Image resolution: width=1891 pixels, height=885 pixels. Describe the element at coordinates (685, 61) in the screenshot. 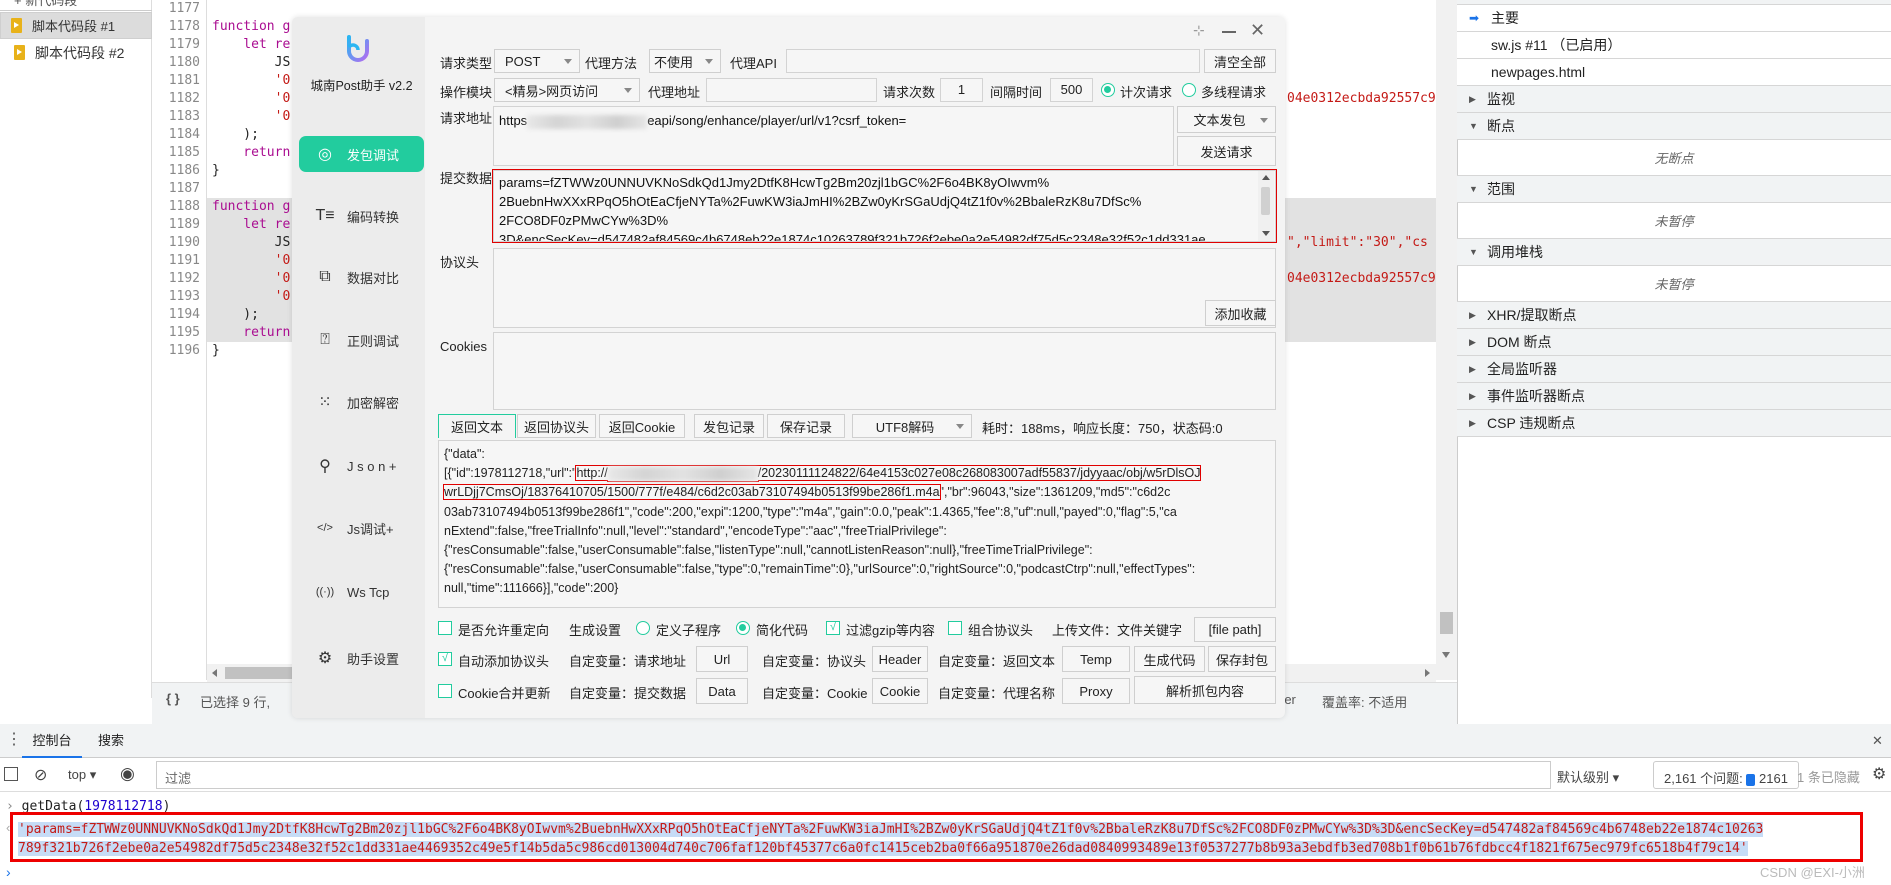

I see `proxy-method-select: 不使用` at that location.